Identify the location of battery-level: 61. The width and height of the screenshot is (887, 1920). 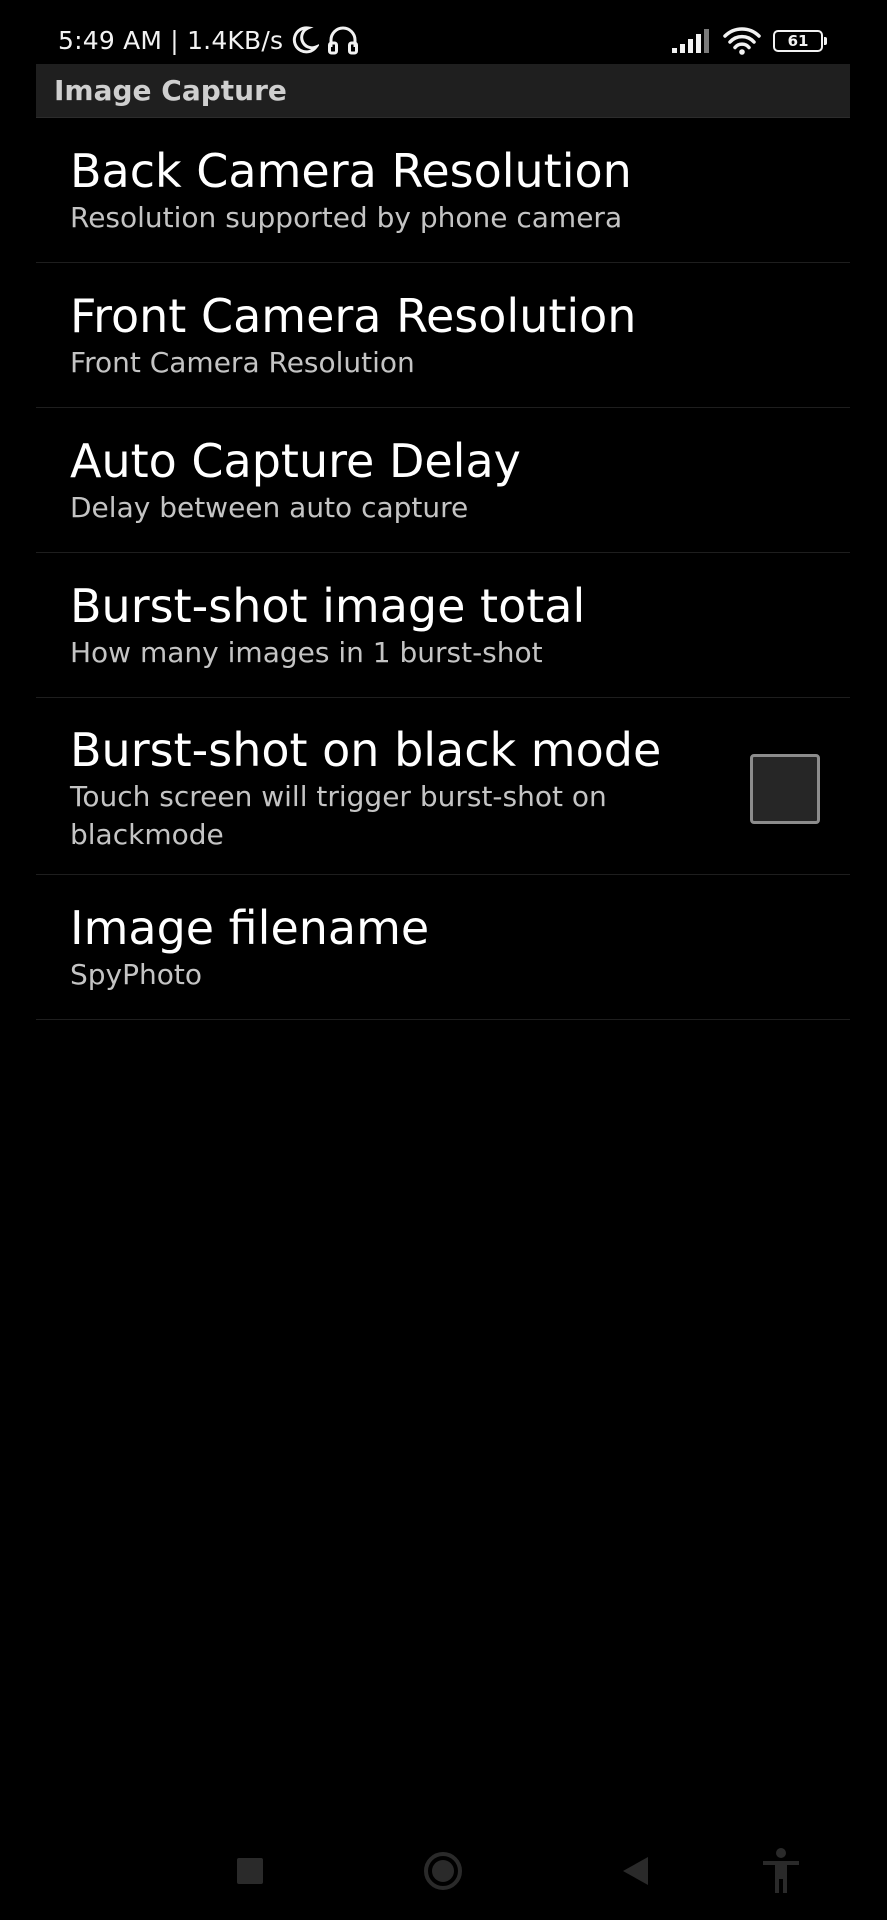
(798, 41).